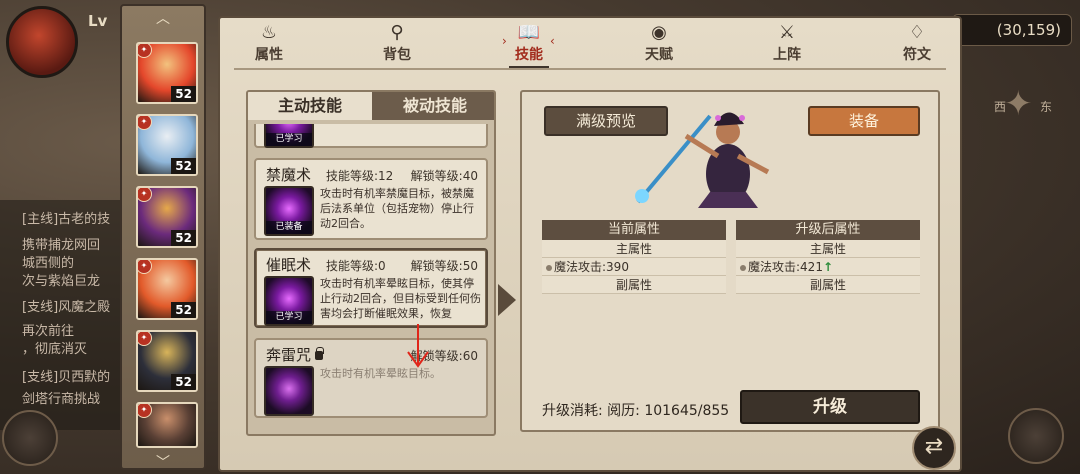 The image size is (1080, 474). I want to click on current-attributes-header: 当前属性, so click(634, 230).